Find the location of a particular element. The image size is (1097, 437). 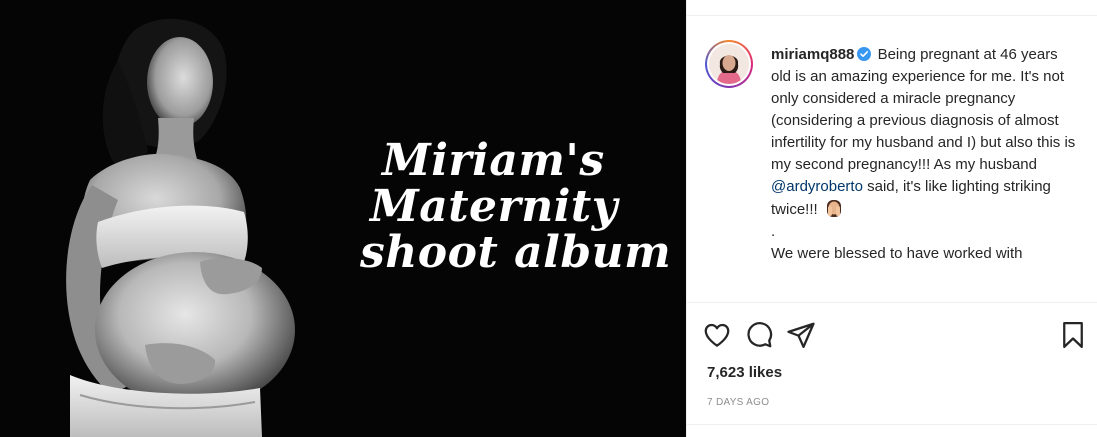

album-title-line-3: shoot album is located at coordinates (516, 252).